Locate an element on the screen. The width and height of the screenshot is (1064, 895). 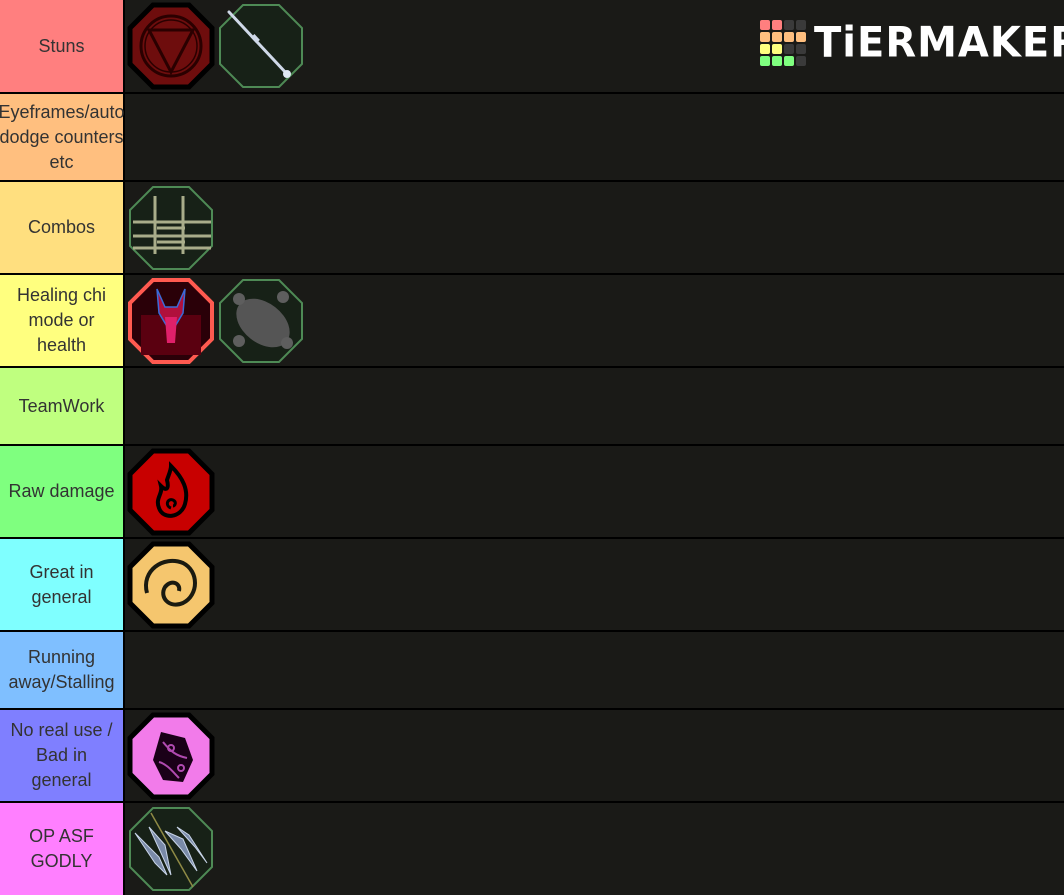
logo-text: TiERMAKER is located at coordinates (939, 43).